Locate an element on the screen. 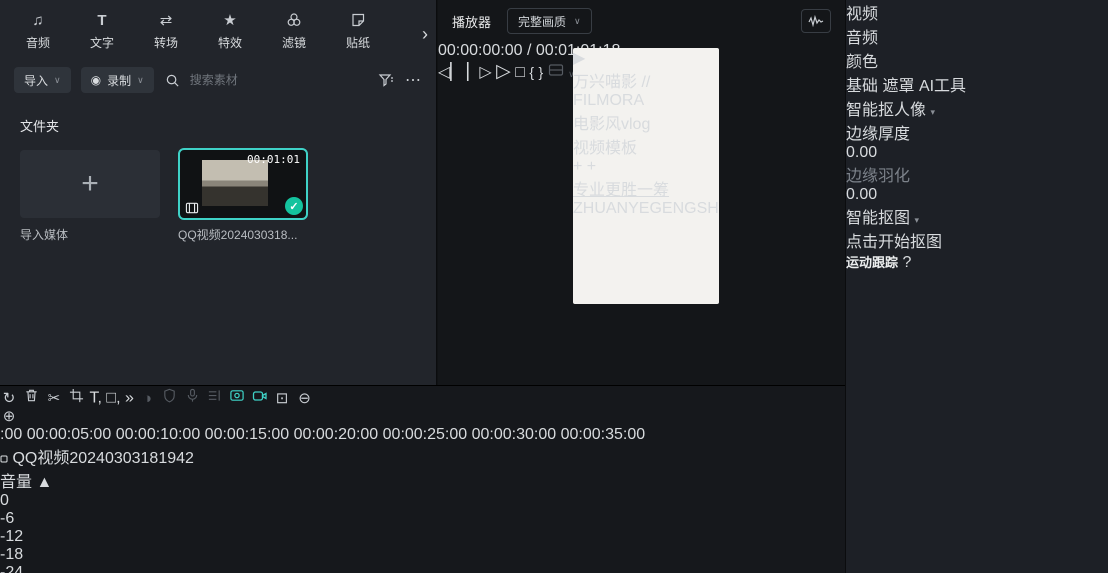  clip-duration: 00:01:01 is located at coordinates (273, 159).